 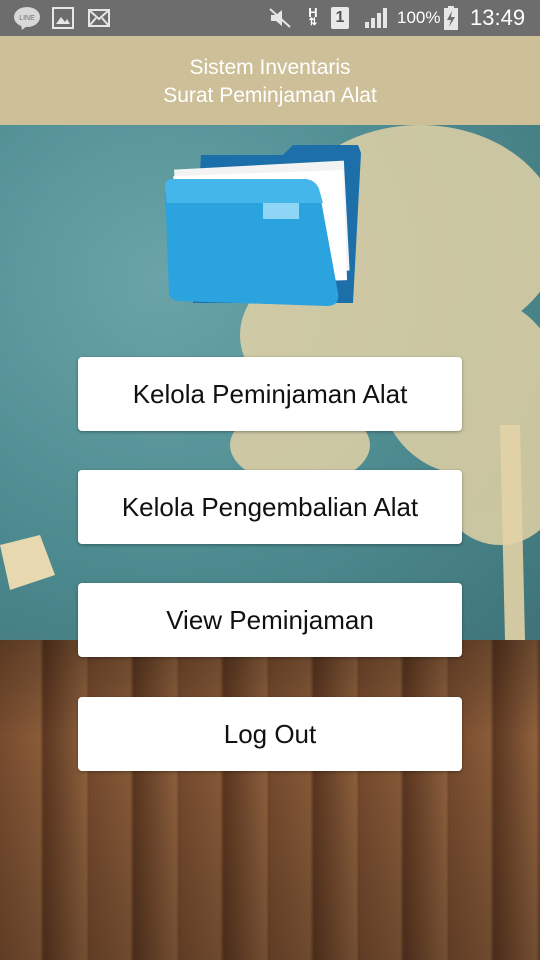 I want to click on log-out-button: Log Out, so click(x=270, y=734).